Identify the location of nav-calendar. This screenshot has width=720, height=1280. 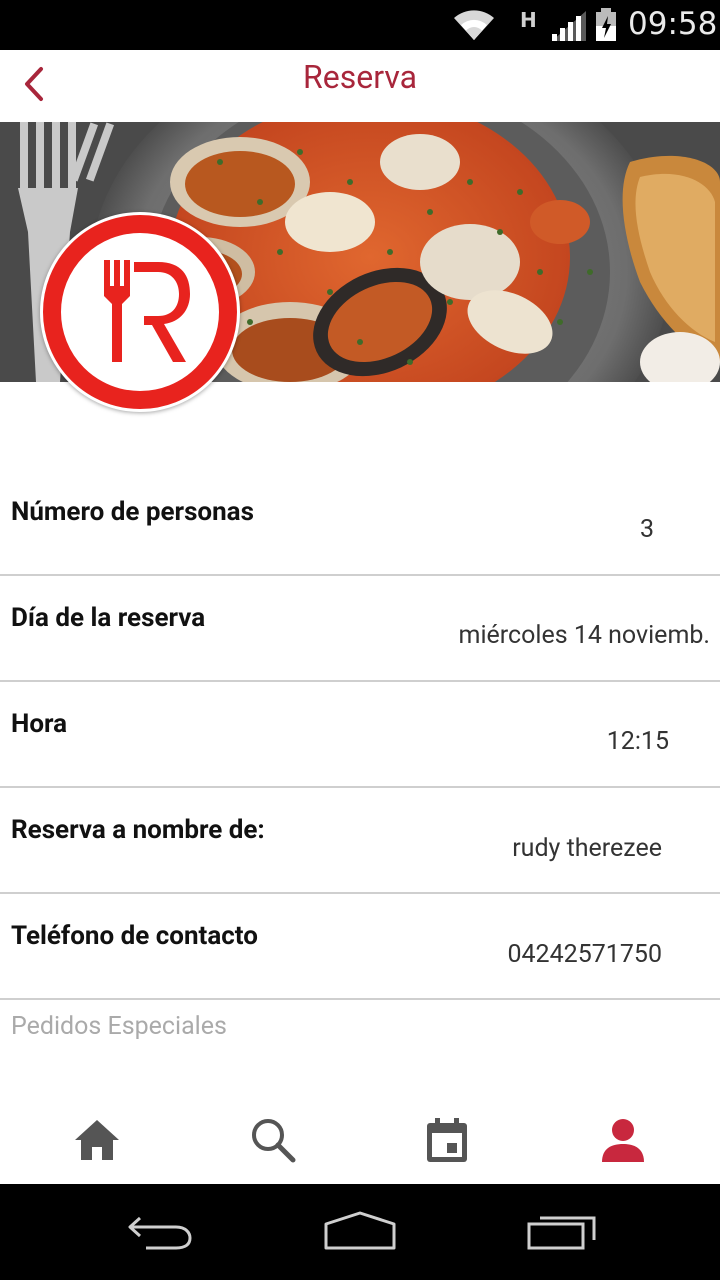
(447, 1142).